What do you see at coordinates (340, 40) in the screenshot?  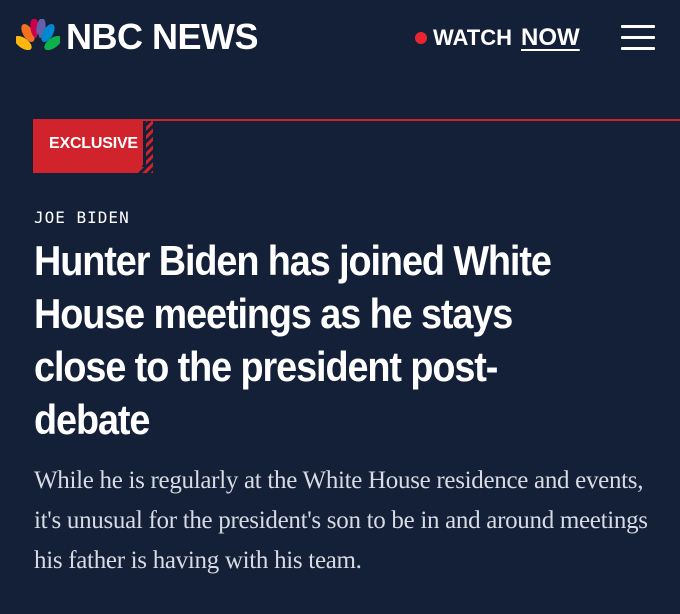 I see `site-header: NBC NEWS WATCH NOW` at bounding box center [340, 40].